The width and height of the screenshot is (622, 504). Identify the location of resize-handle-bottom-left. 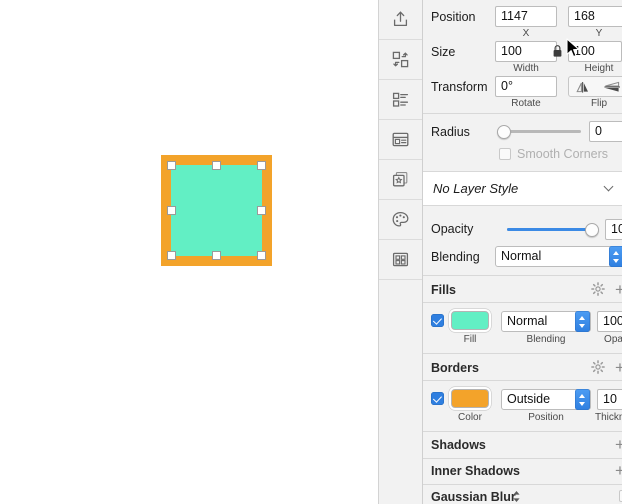
(171, 255).